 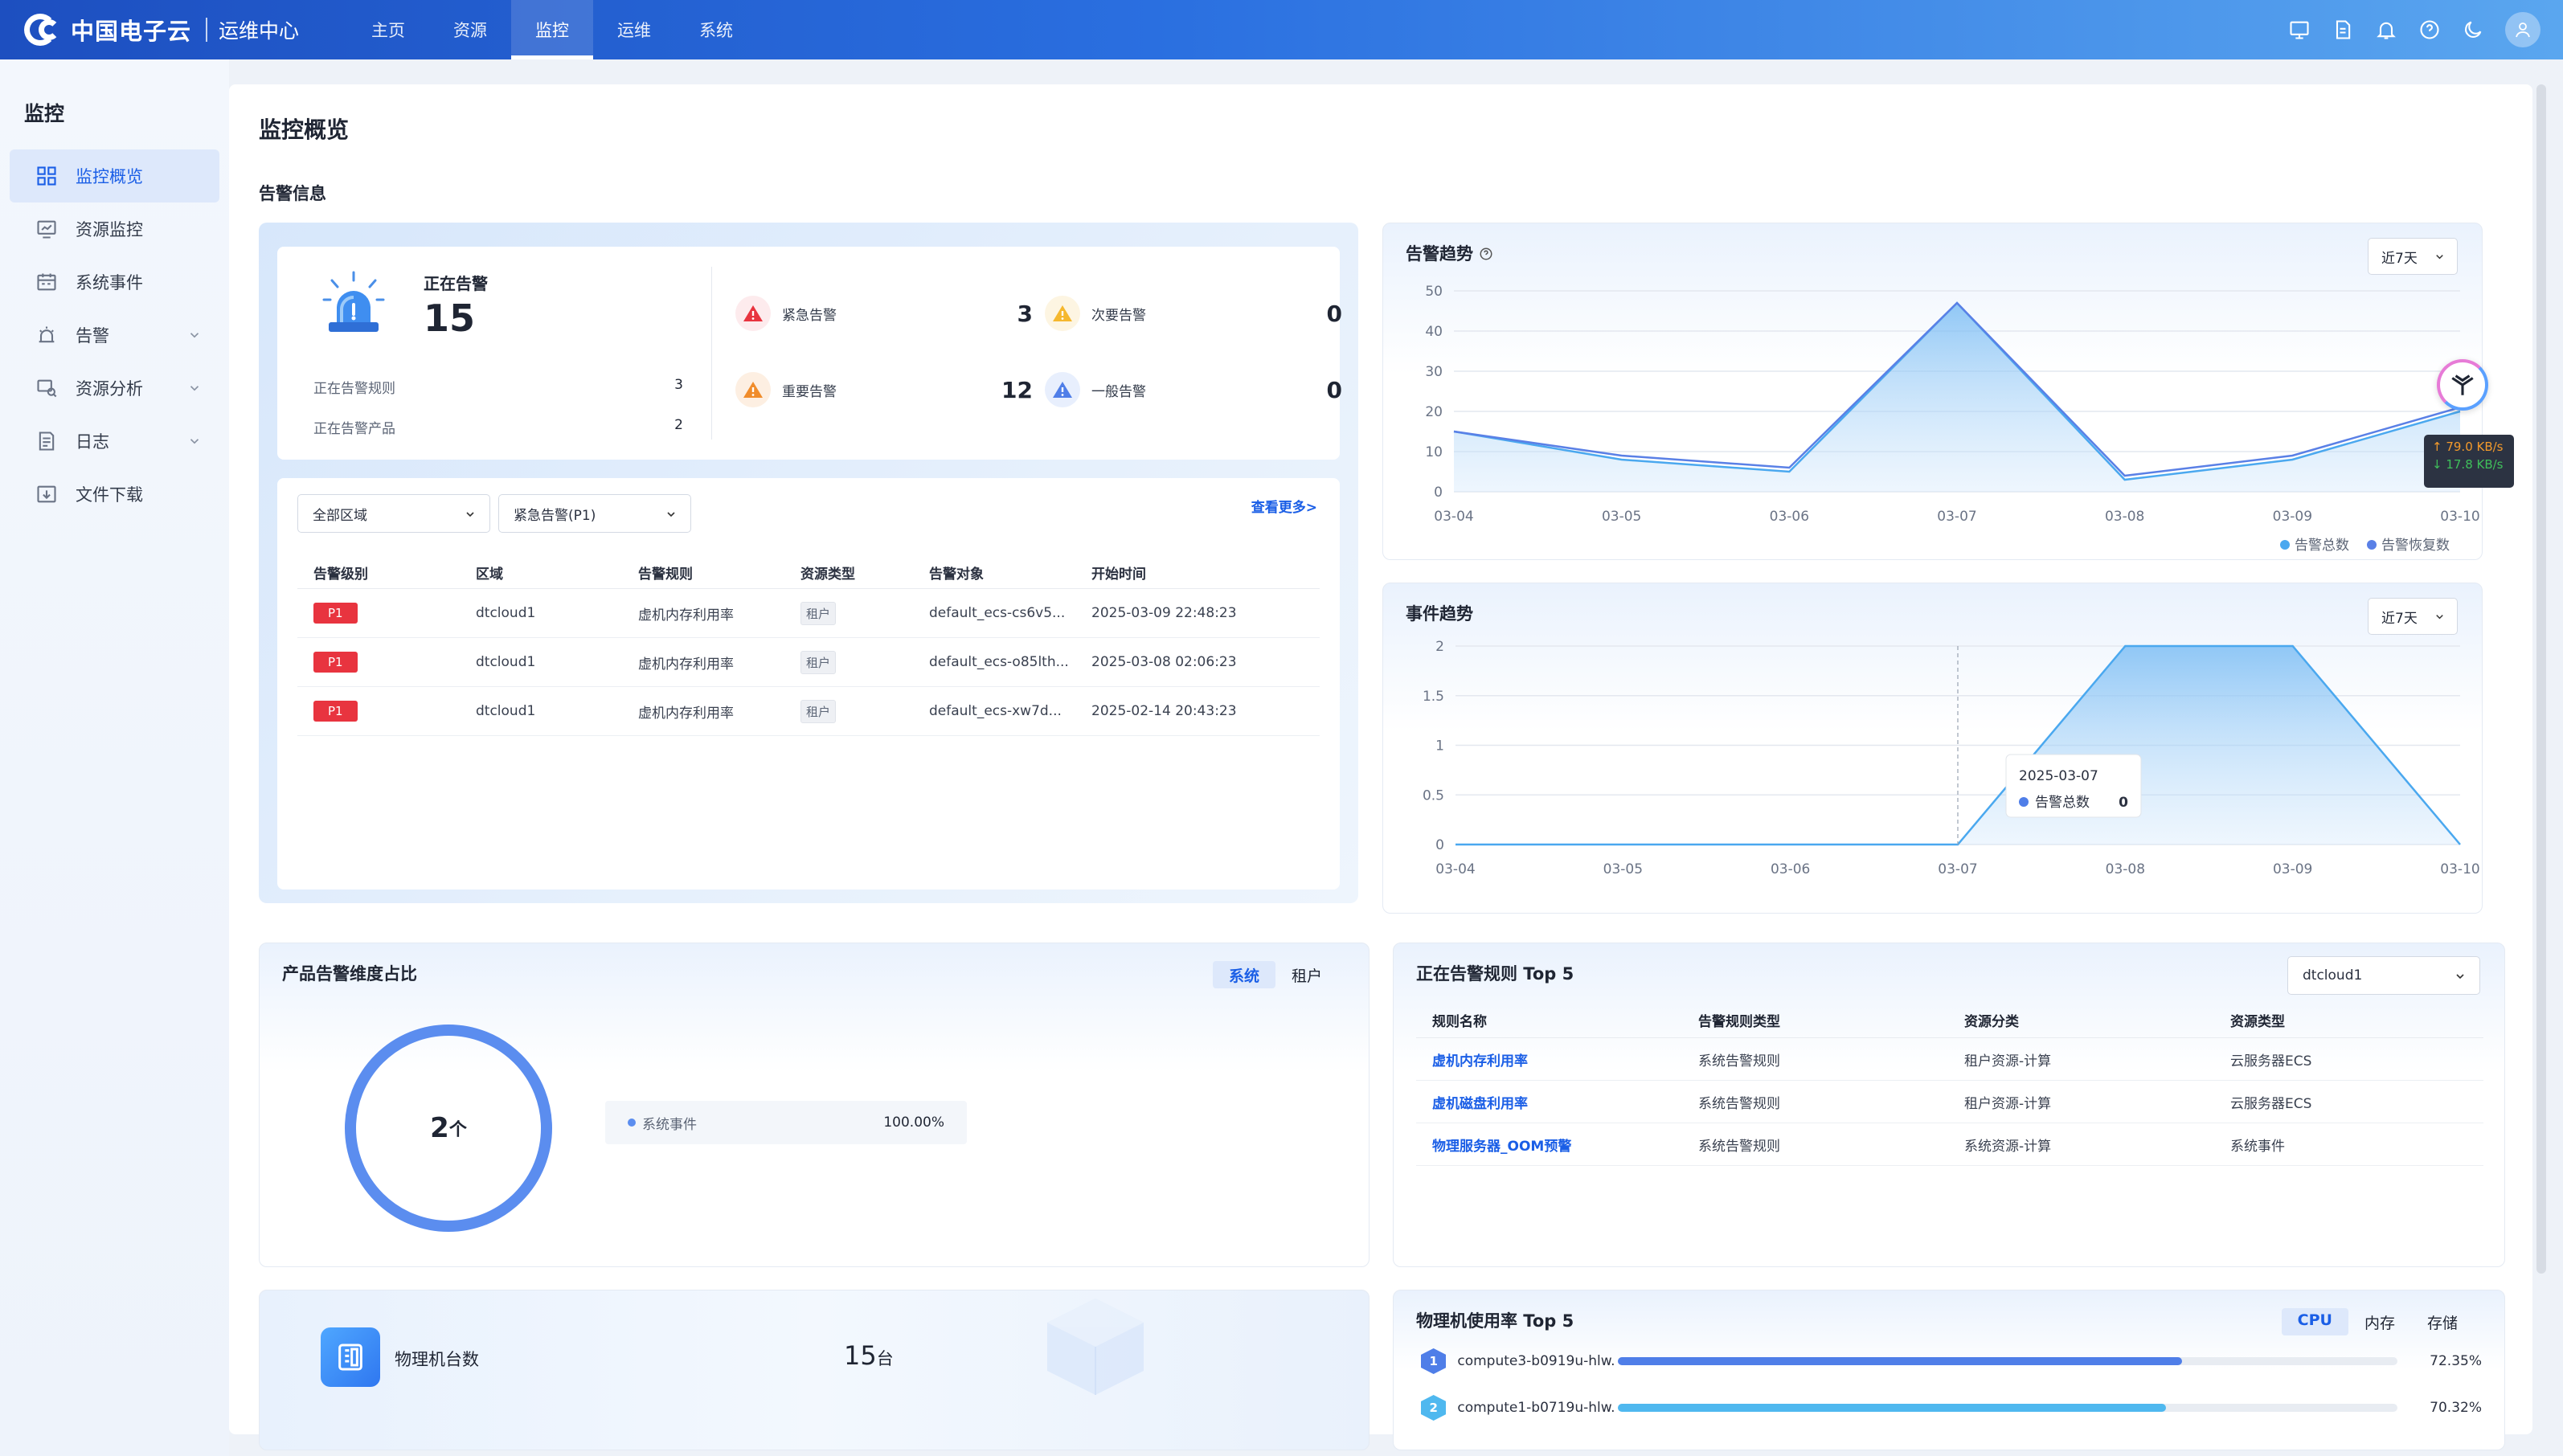 What do you see at coordinates (46, 176) in the screenshot?
I see `dashboard-icon` at bounding box center [46, 176].